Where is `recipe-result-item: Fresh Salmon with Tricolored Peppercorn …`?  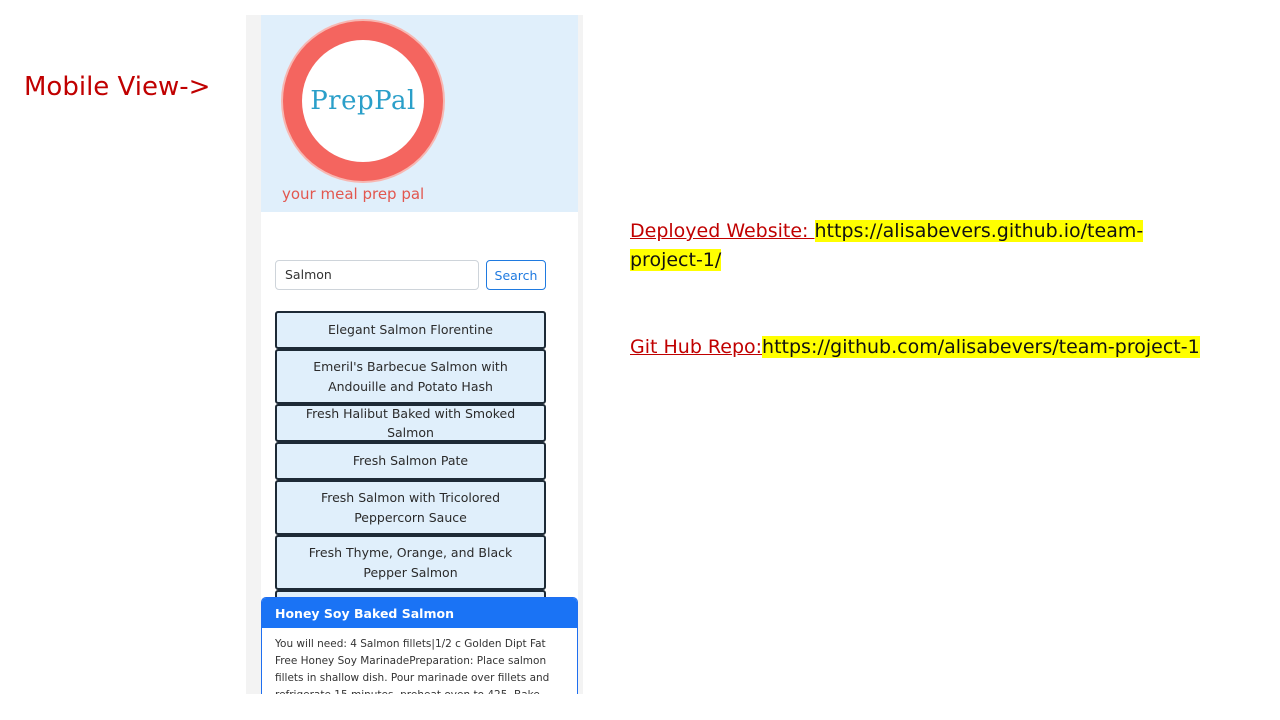 recipe-result-item: Fresh Salmon with Tricolored Peppercorn … is located at coordinates (410, 507).